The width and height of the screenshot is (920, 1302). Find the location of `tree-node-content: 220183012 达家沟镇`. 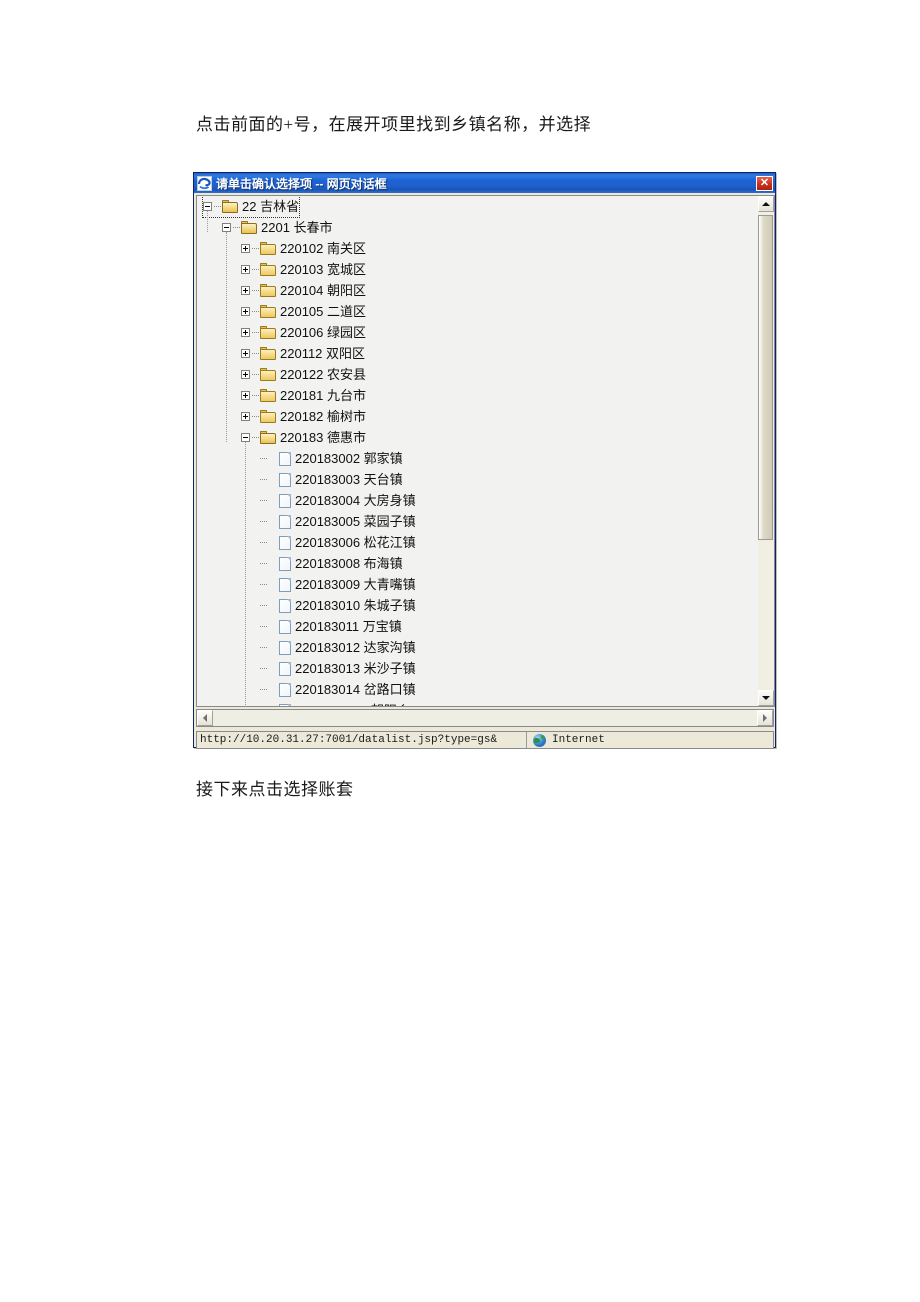

tree-node-content: 220183012 达家沟镇 is located at coordinates (338, 647).